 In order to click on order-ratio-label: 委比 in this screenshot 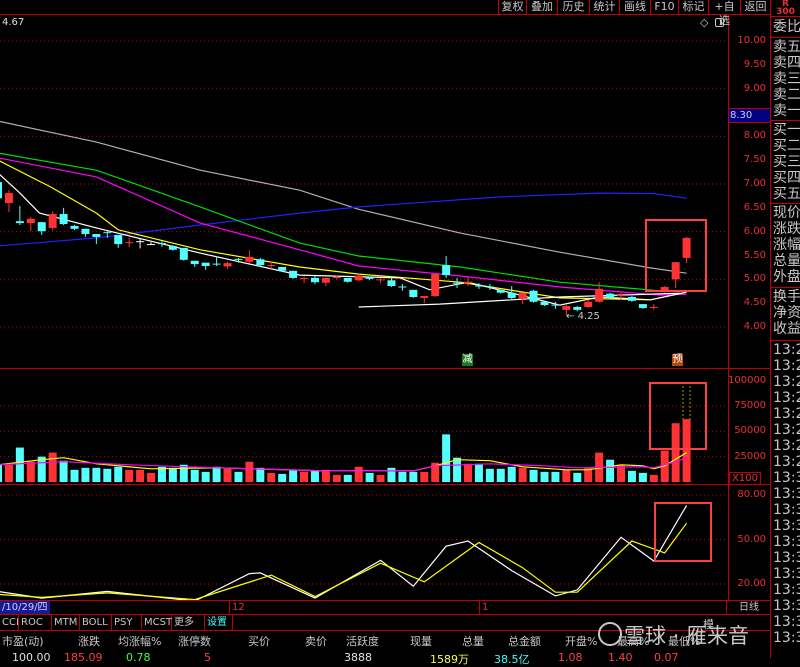, I will do `click(786, 27)`.